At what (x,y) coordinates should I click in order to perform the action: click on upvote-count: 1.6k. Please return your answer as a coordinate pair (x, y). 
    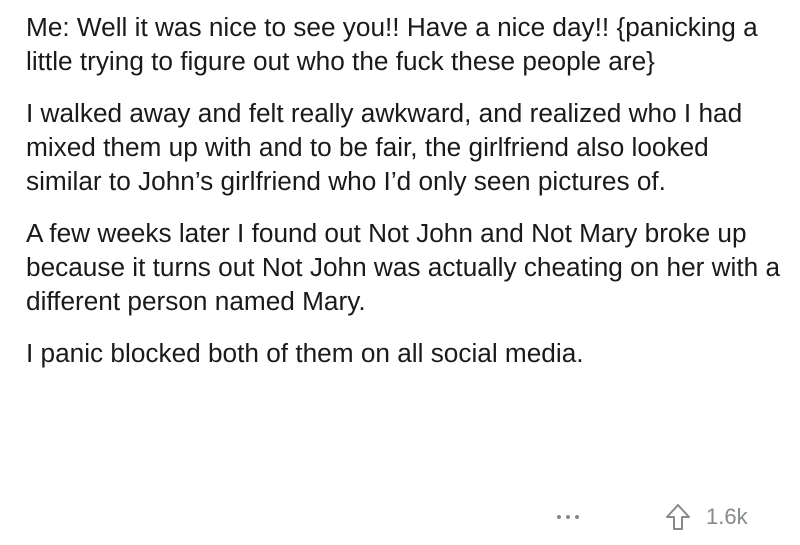
    Looking at the image, I should click on (727, 516).